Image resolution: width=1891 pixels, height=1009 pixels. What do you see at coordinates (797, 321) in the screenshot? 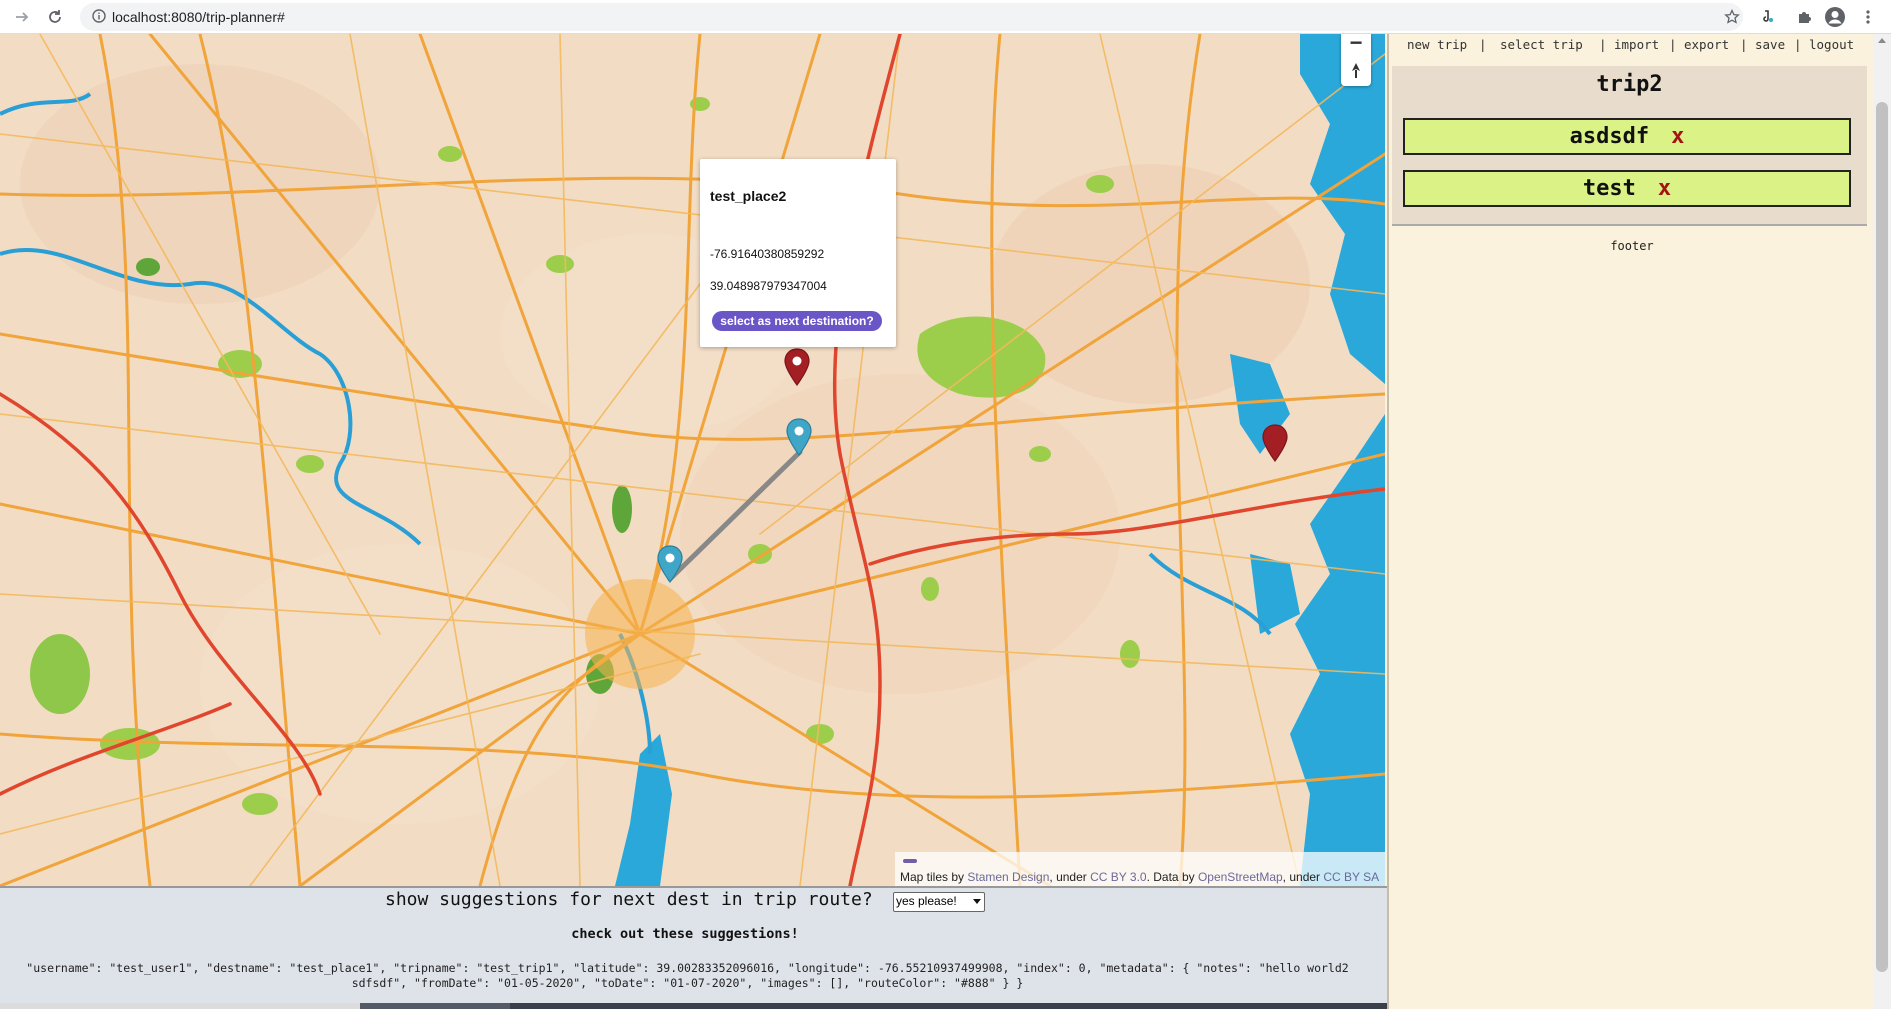
I see `select-next-destination-button: select as next destination?` at bounding box center [797, 321].